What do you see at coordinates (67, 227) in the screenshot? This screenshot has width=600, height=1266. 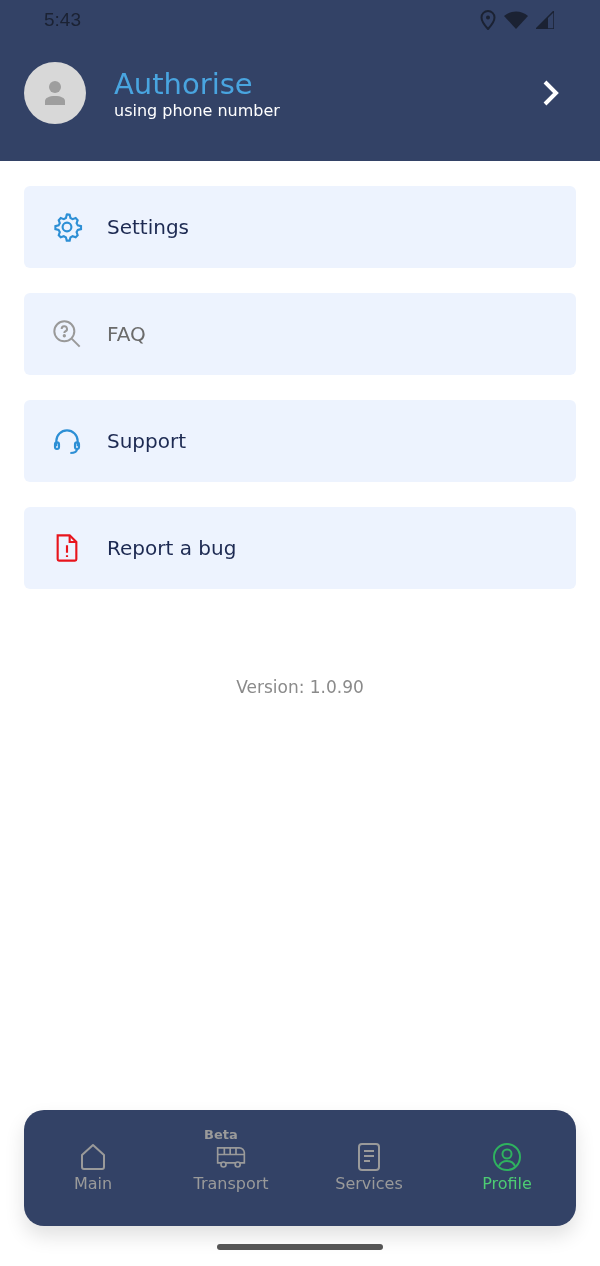 I see `gear-icon` at bounding box center [67, 227].